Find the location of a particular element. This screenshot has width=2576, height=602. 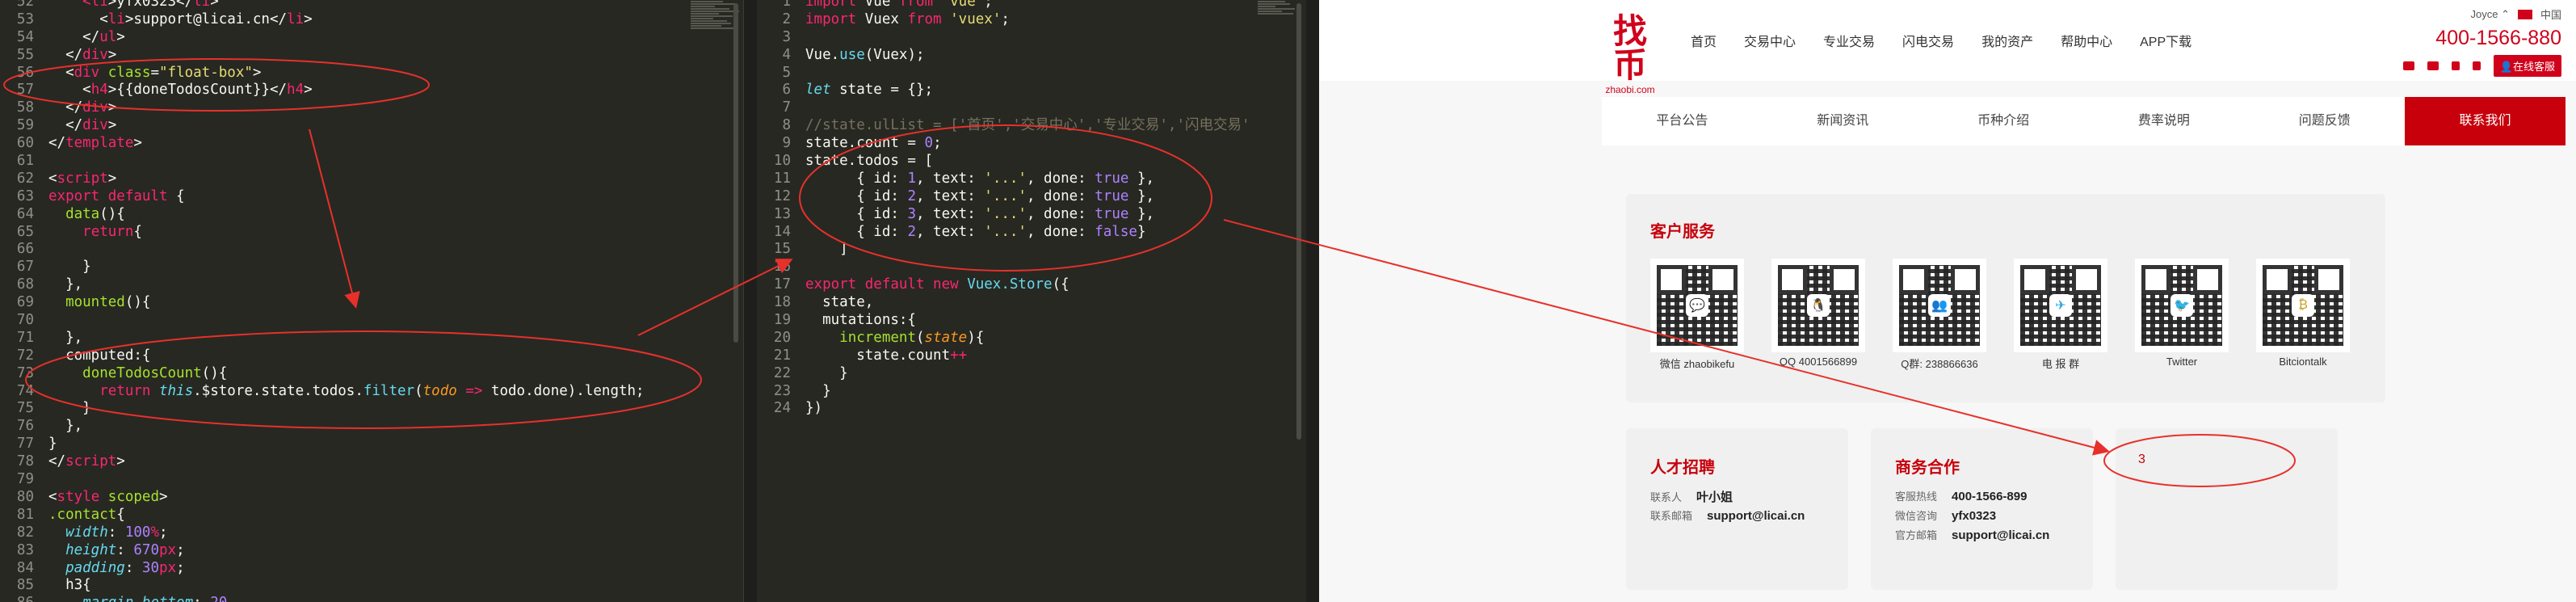

code-line: 55 </div> is located at coordinates (372, 56).